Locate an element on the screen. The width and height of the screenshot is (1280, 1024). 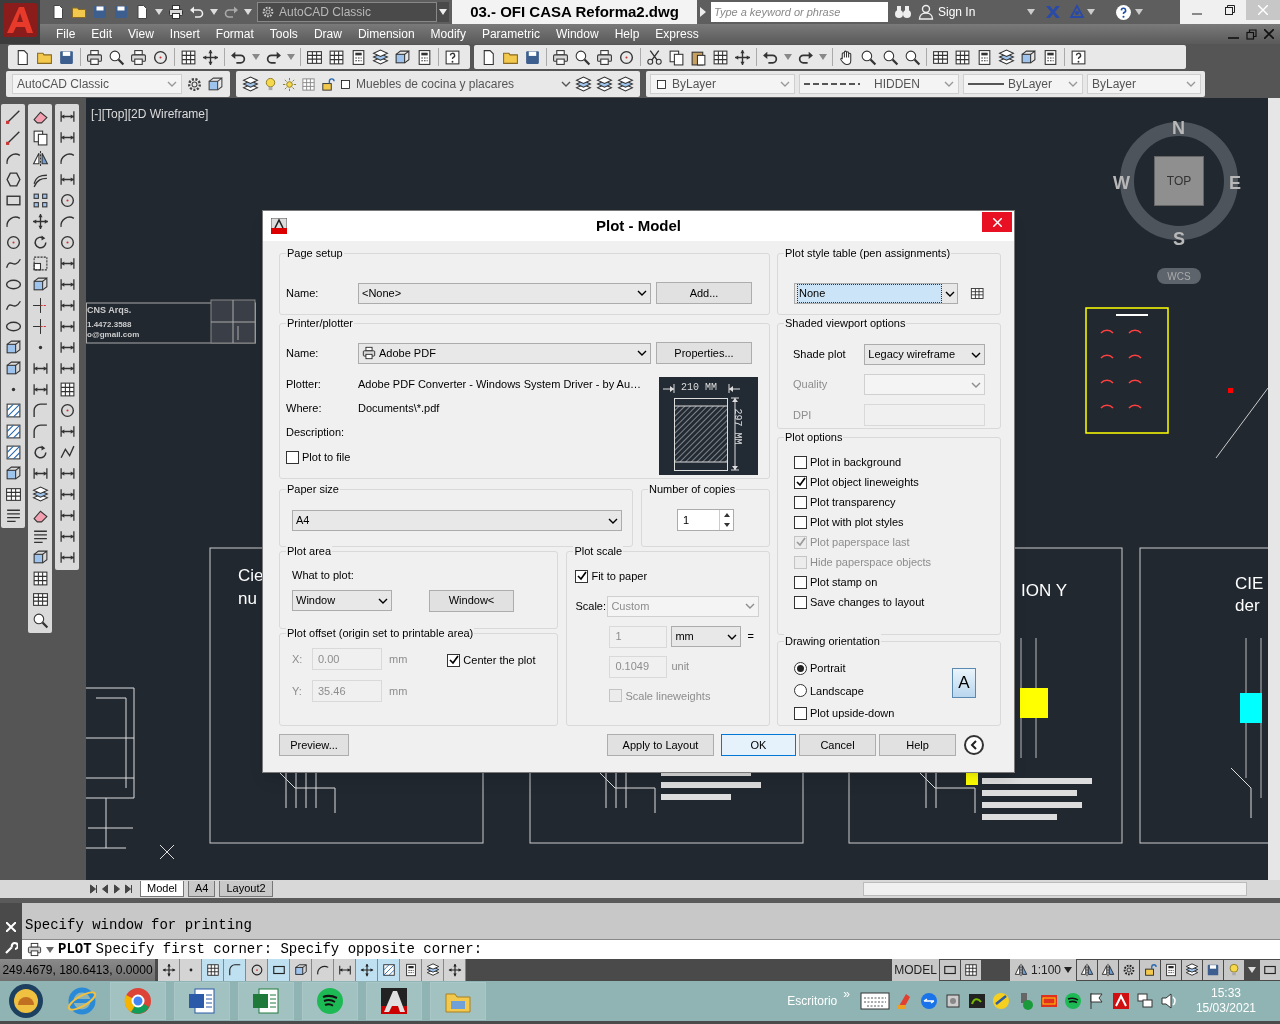
checkbox-label: Hide paperspace objects is located at coordinates (871, 562).